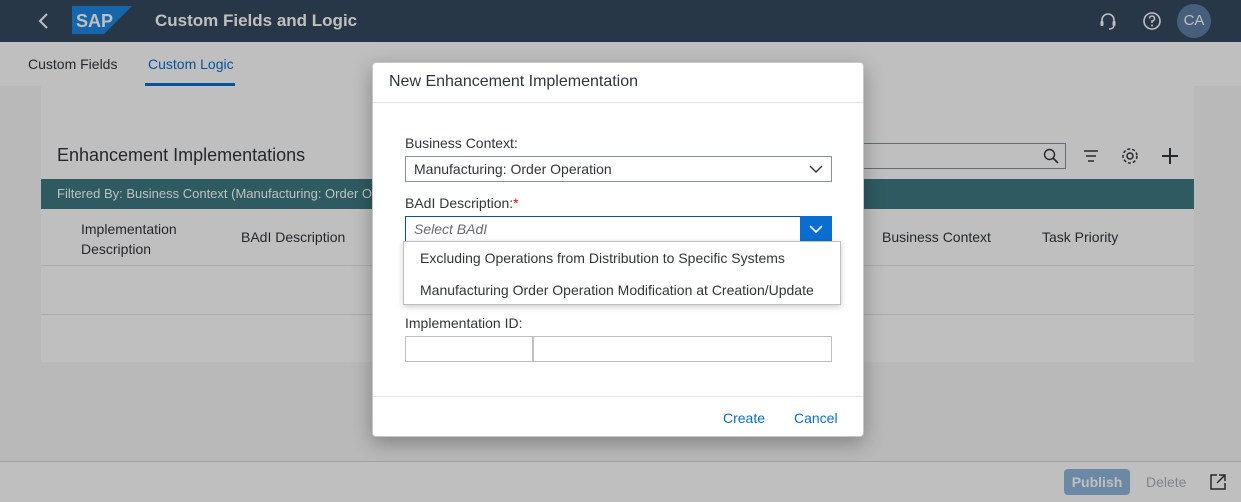  What do you see at coordinates (469, 349) in the screenshot?
I see `implementation-id-prefix-input` at bounding box center [469, 349].